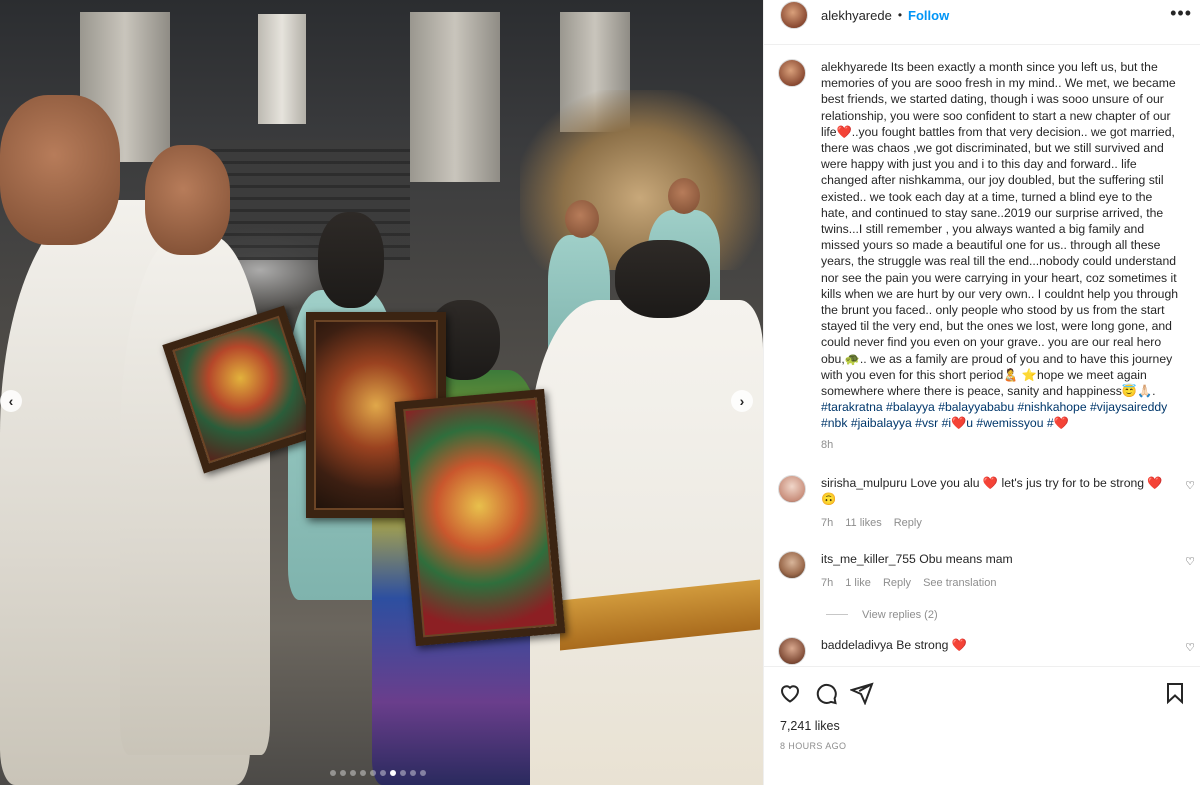  Describe the element at coordinates (837, 615) in the screenshot. I see `divider` at that location.